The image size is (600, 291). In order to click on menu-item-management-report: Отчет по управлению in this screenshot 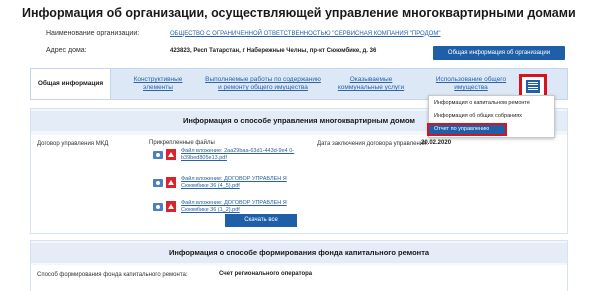, I will do `click(467, 129)`.